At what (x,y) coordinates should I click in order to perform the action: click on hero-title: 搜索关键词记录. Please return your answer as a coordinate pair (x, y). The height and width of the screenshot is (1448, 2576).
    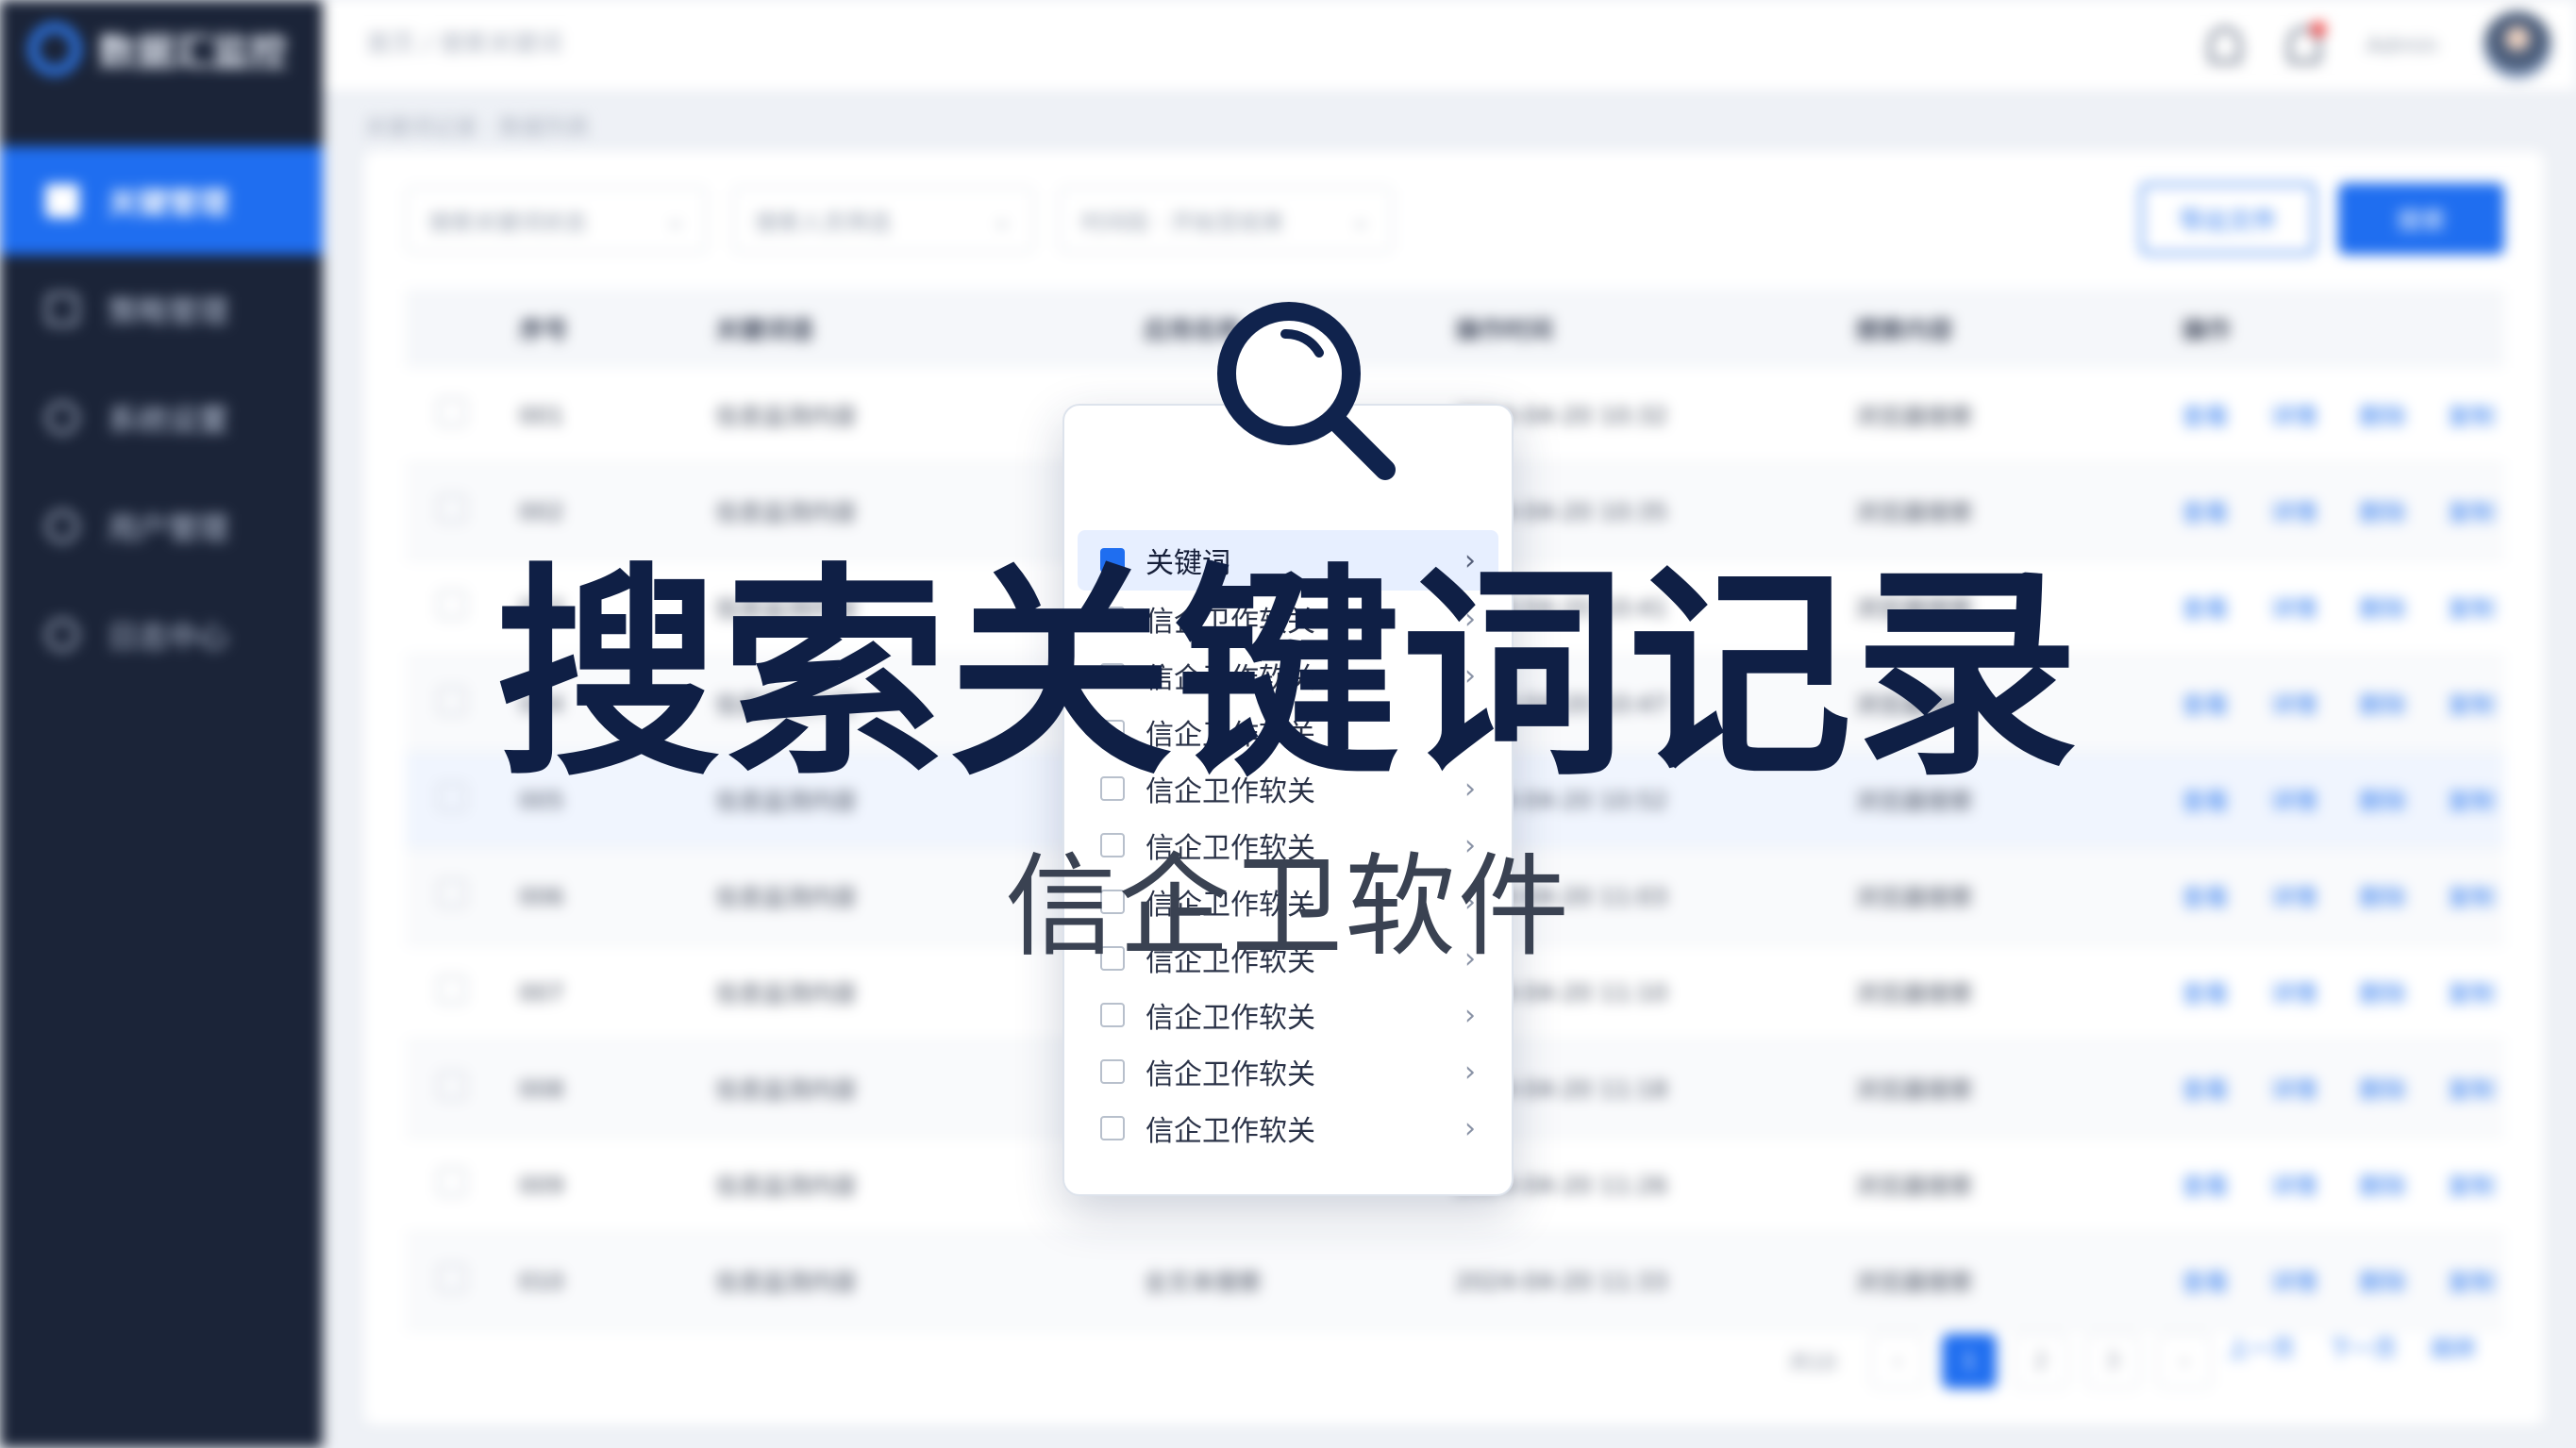
    Looking at the image, I should click on (1288, 676).